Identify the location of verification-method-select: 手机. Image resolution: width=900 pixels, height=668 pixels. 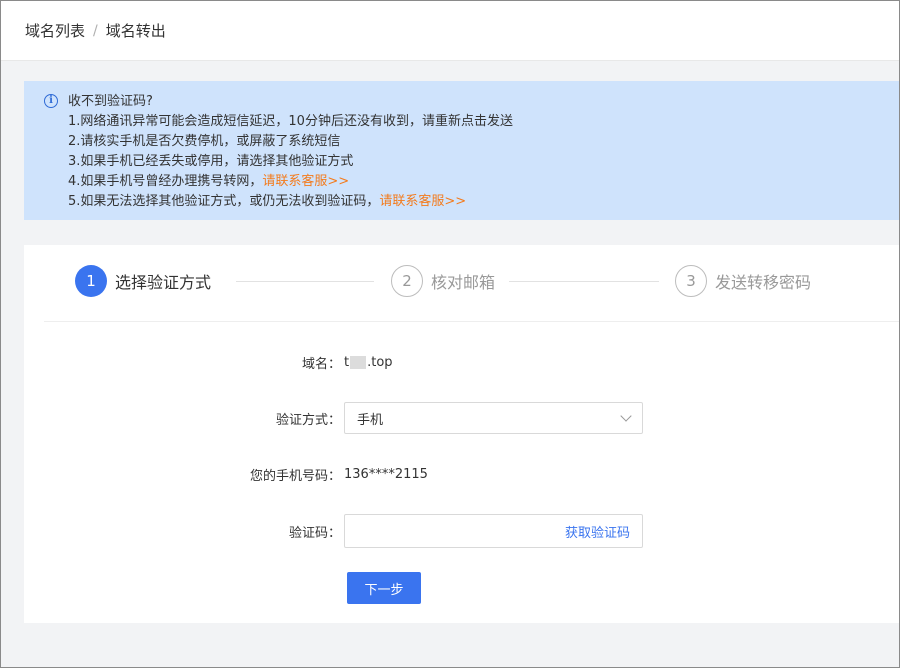
(493, 418).